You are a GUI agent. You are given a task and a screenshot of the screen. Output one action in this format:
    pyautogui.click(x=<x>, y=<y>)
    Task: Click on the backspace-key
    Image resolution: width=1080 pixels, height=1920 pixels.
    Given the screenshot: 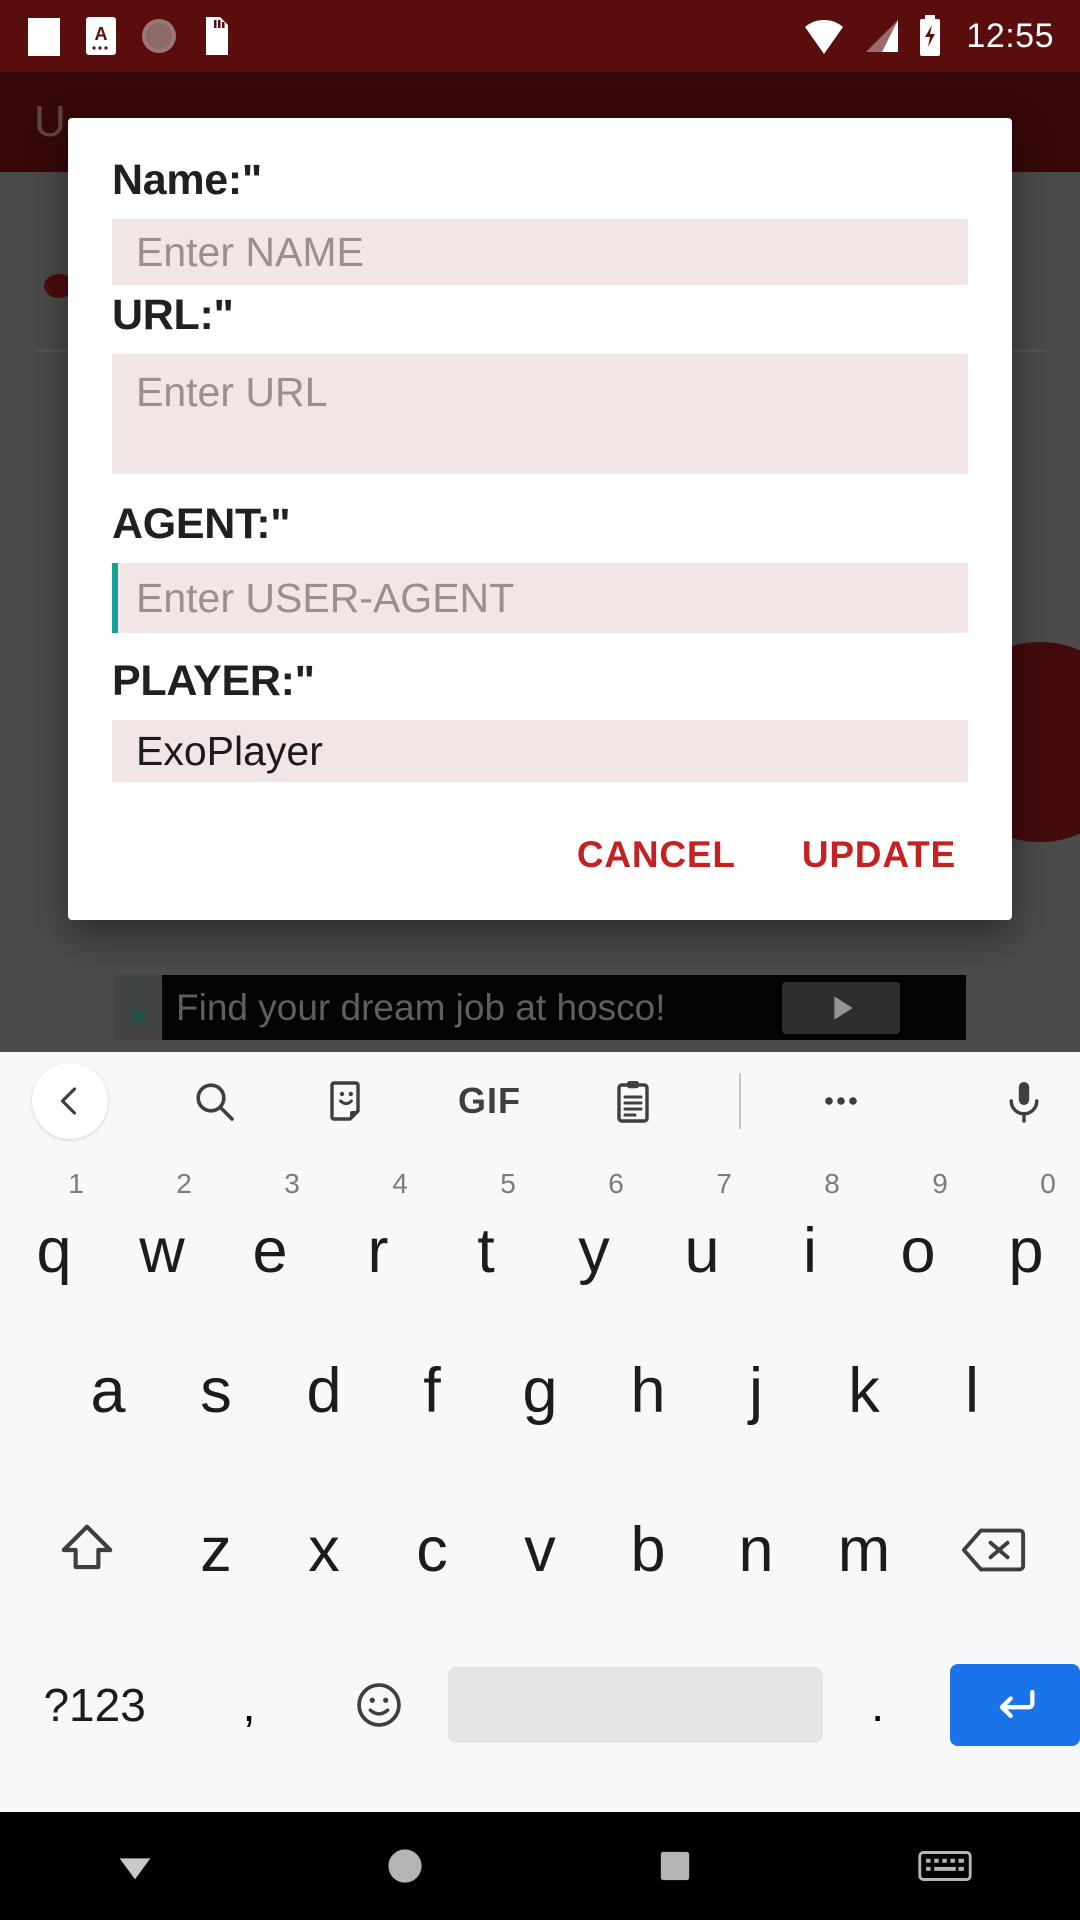 What is the action you would take?
    pyautogui.click(x=993, y=1550)
    